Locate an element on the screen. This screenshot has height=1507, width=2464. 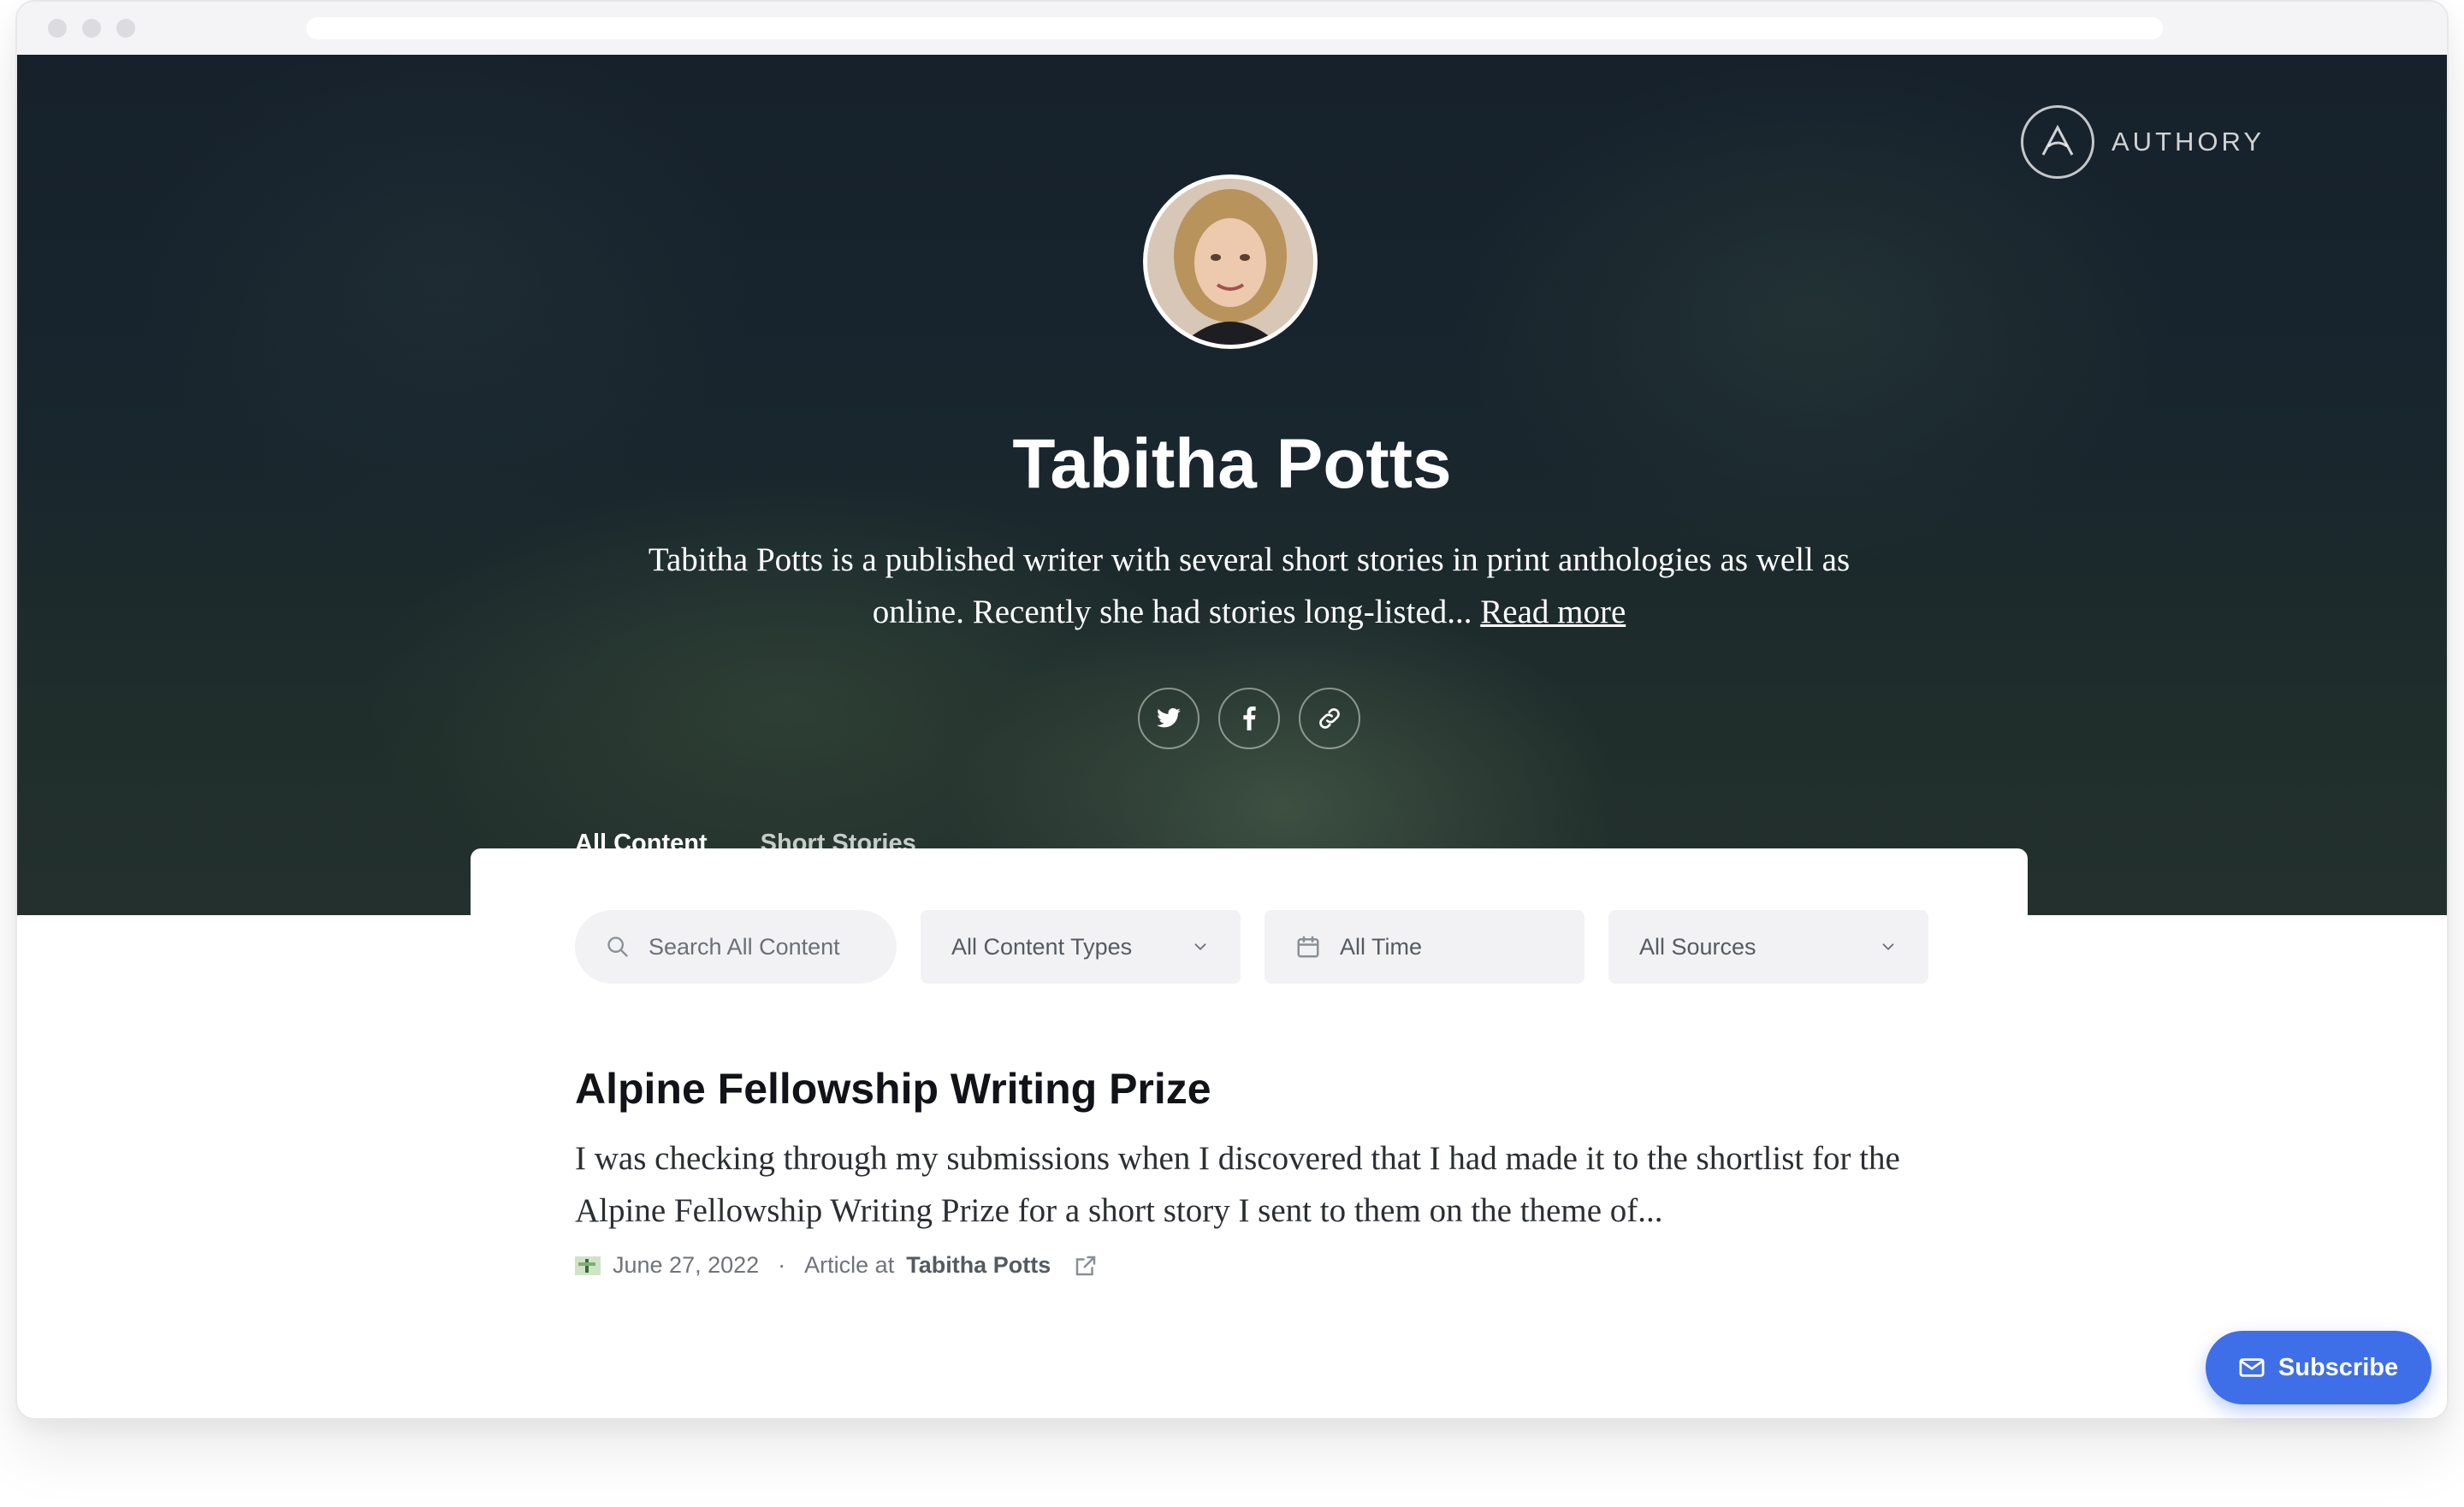
profile-avatar is located at coordinates (1230, 261).